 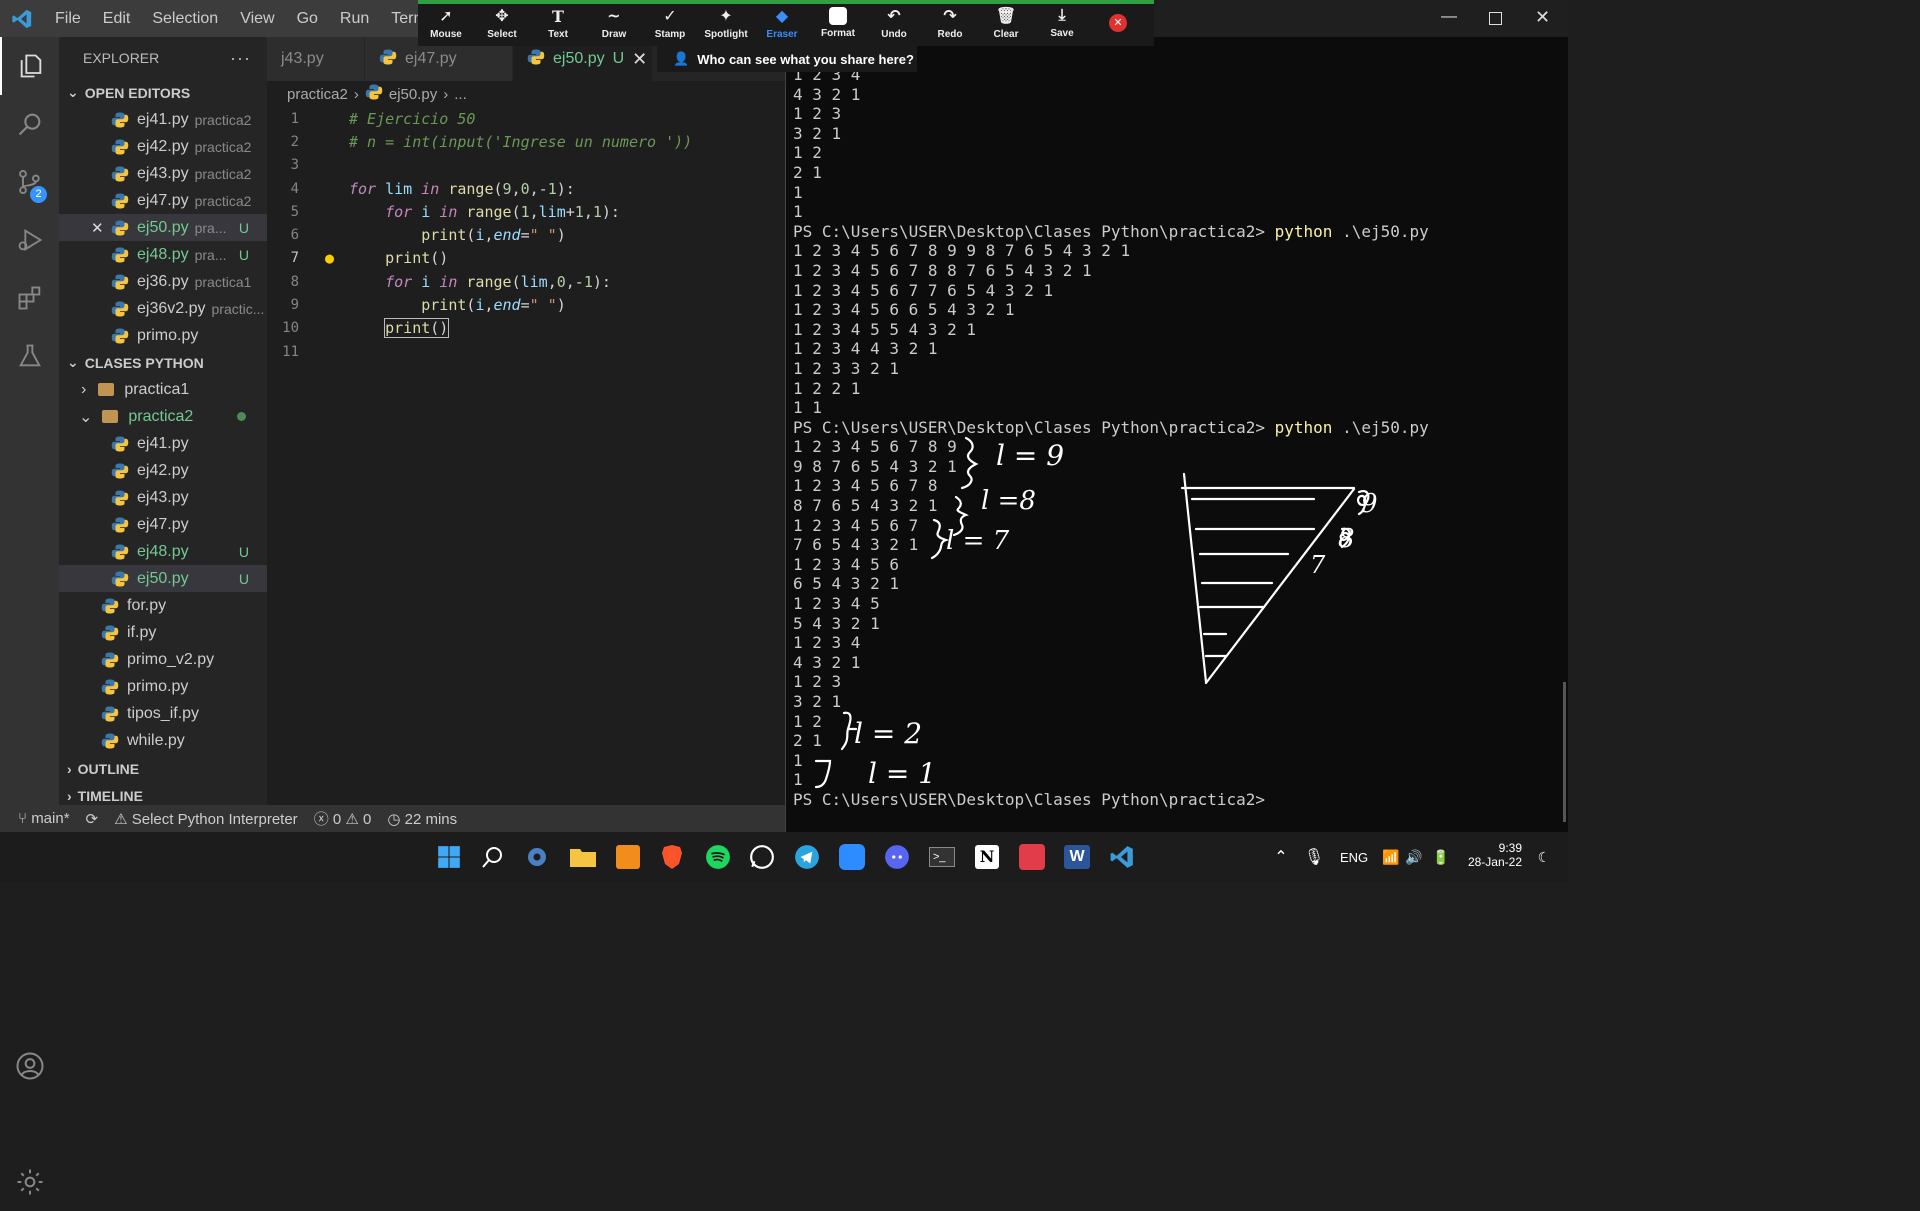 What do you see at coordinates (894, 23) in the screenshot?
I see `undo-button: ↶ Undo` at bounding box center [894, 23].